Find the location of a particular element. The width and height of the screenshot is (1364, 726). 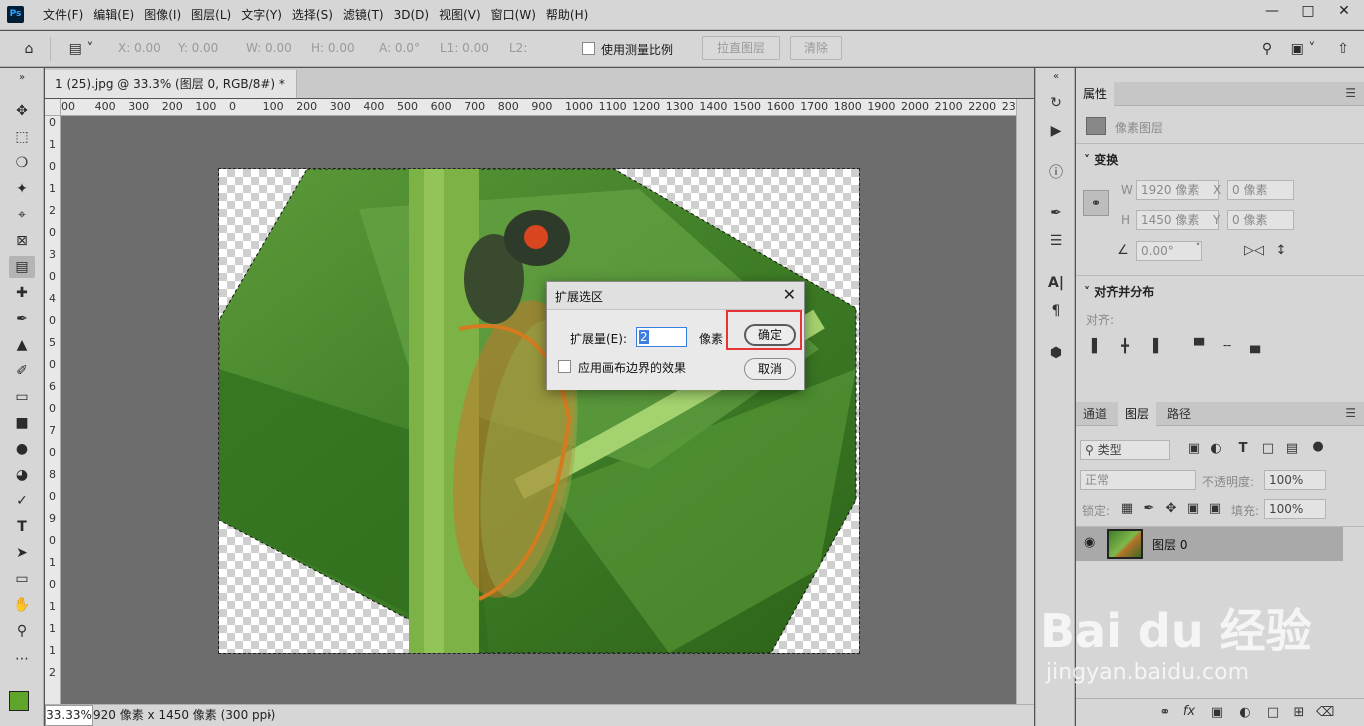

3d-icon: ⬢ is located at coordinates (1056, 353).